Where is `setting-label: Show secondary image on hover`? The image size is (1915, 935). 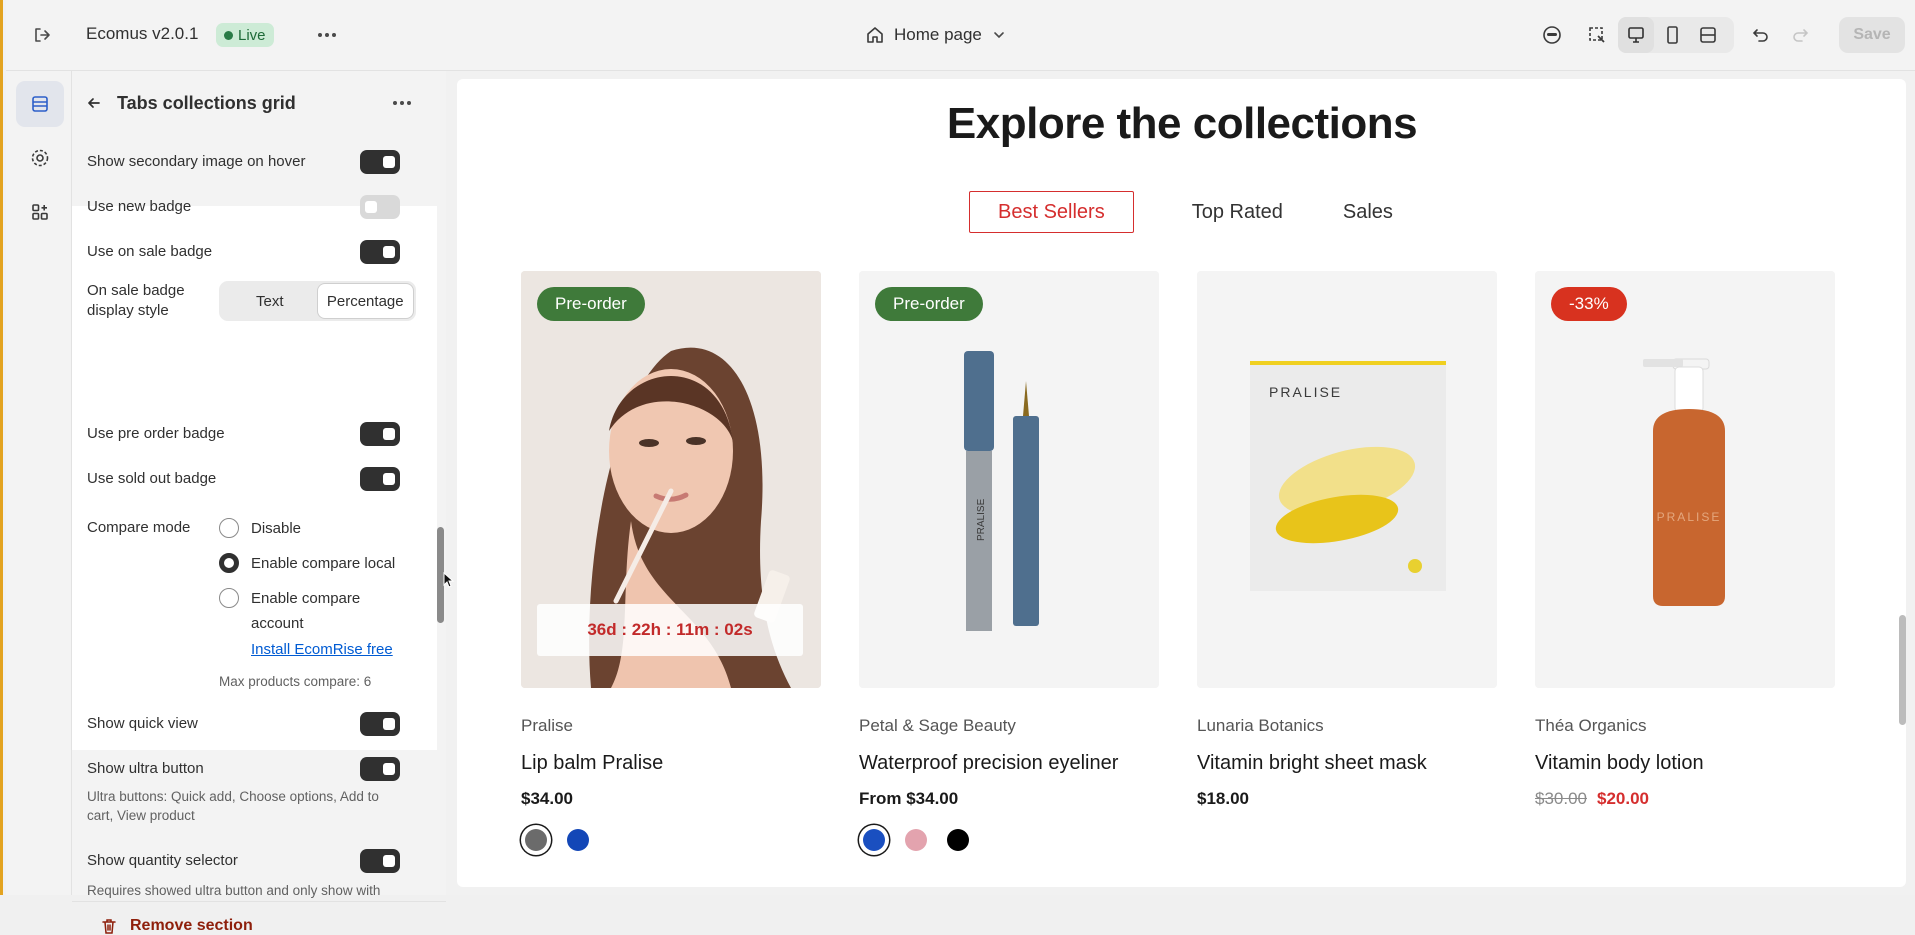 setting-label: Show secondary image on hover is located at coordinates (196, 161).